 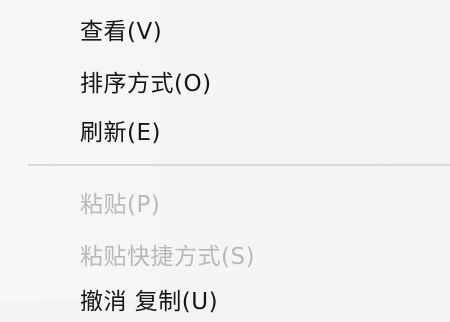 What do you see at coordinates (120, 133) in the screenshot?
I see `menu-item-refresh: 刷新(E)` at bounding box center [120, 133].